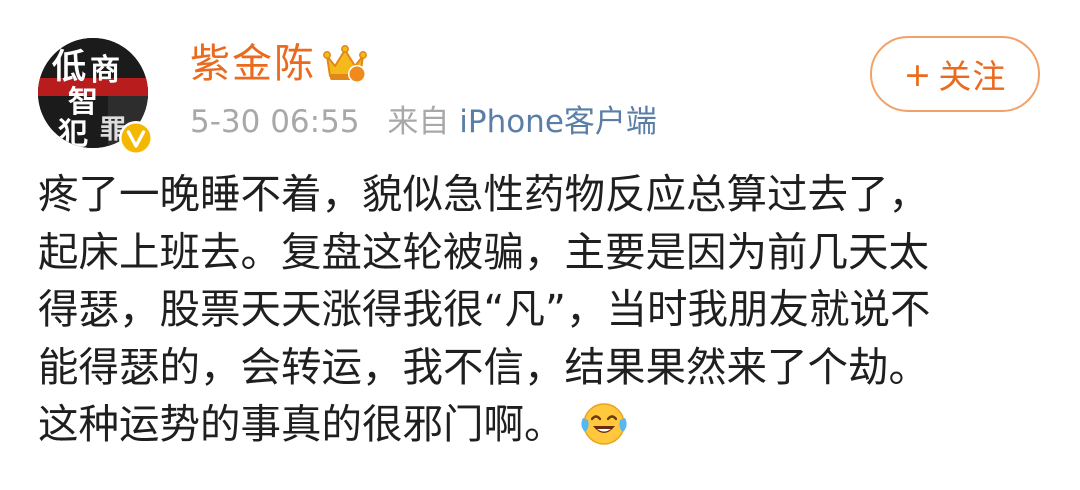 This screenshot has width=1080, height=490. I want to click on post-line-3: 得瑟，股票天天涨得我很“凡”，当时我朋友就说不, so click(484, 309).